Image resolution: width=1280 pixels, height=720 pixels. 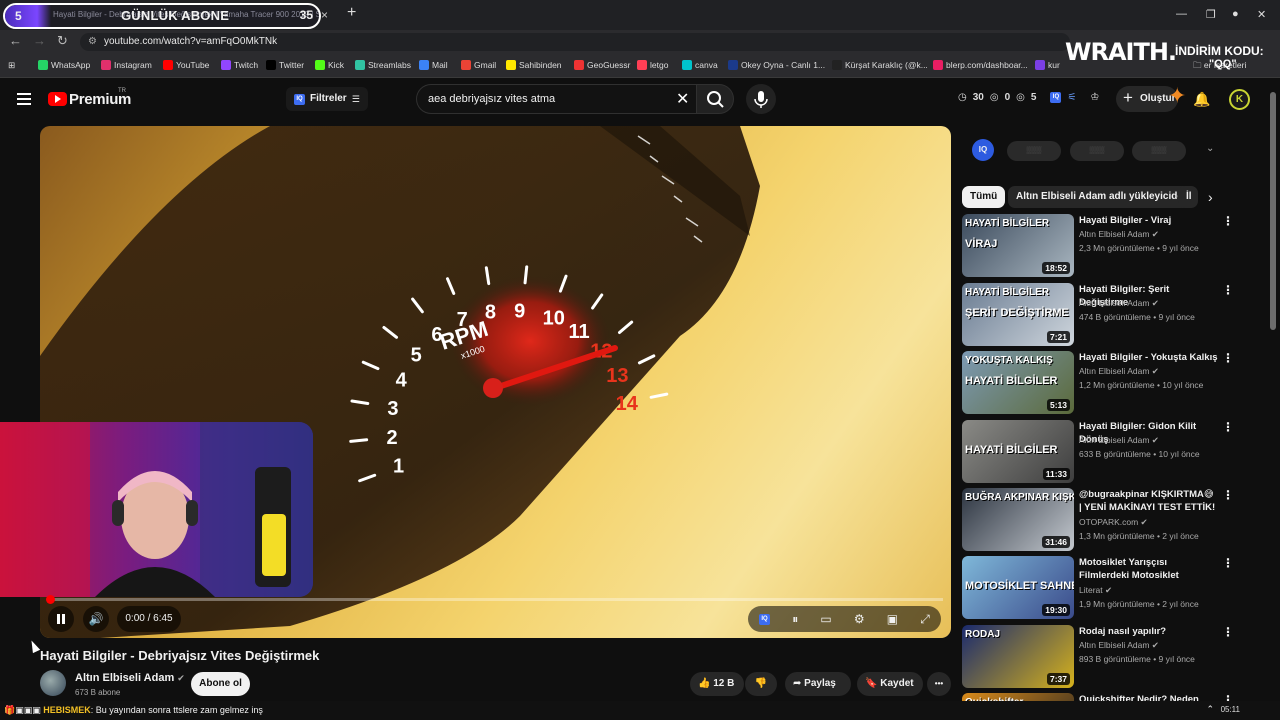 What do you see at coordinates (1094, 97) in the screenshot?
I see `trophy-icon: ♔` at bounding box center [1094, 97].